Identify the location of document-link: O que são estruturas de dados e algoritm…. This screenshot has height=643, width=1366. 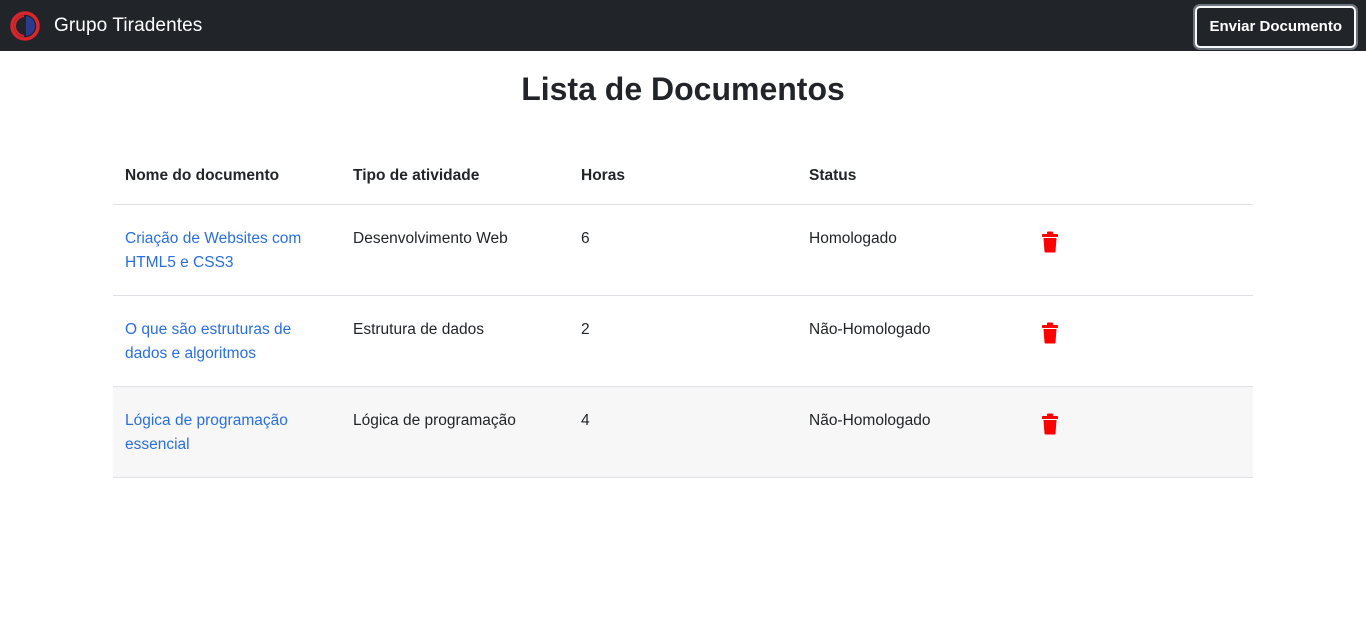
(208, 341).